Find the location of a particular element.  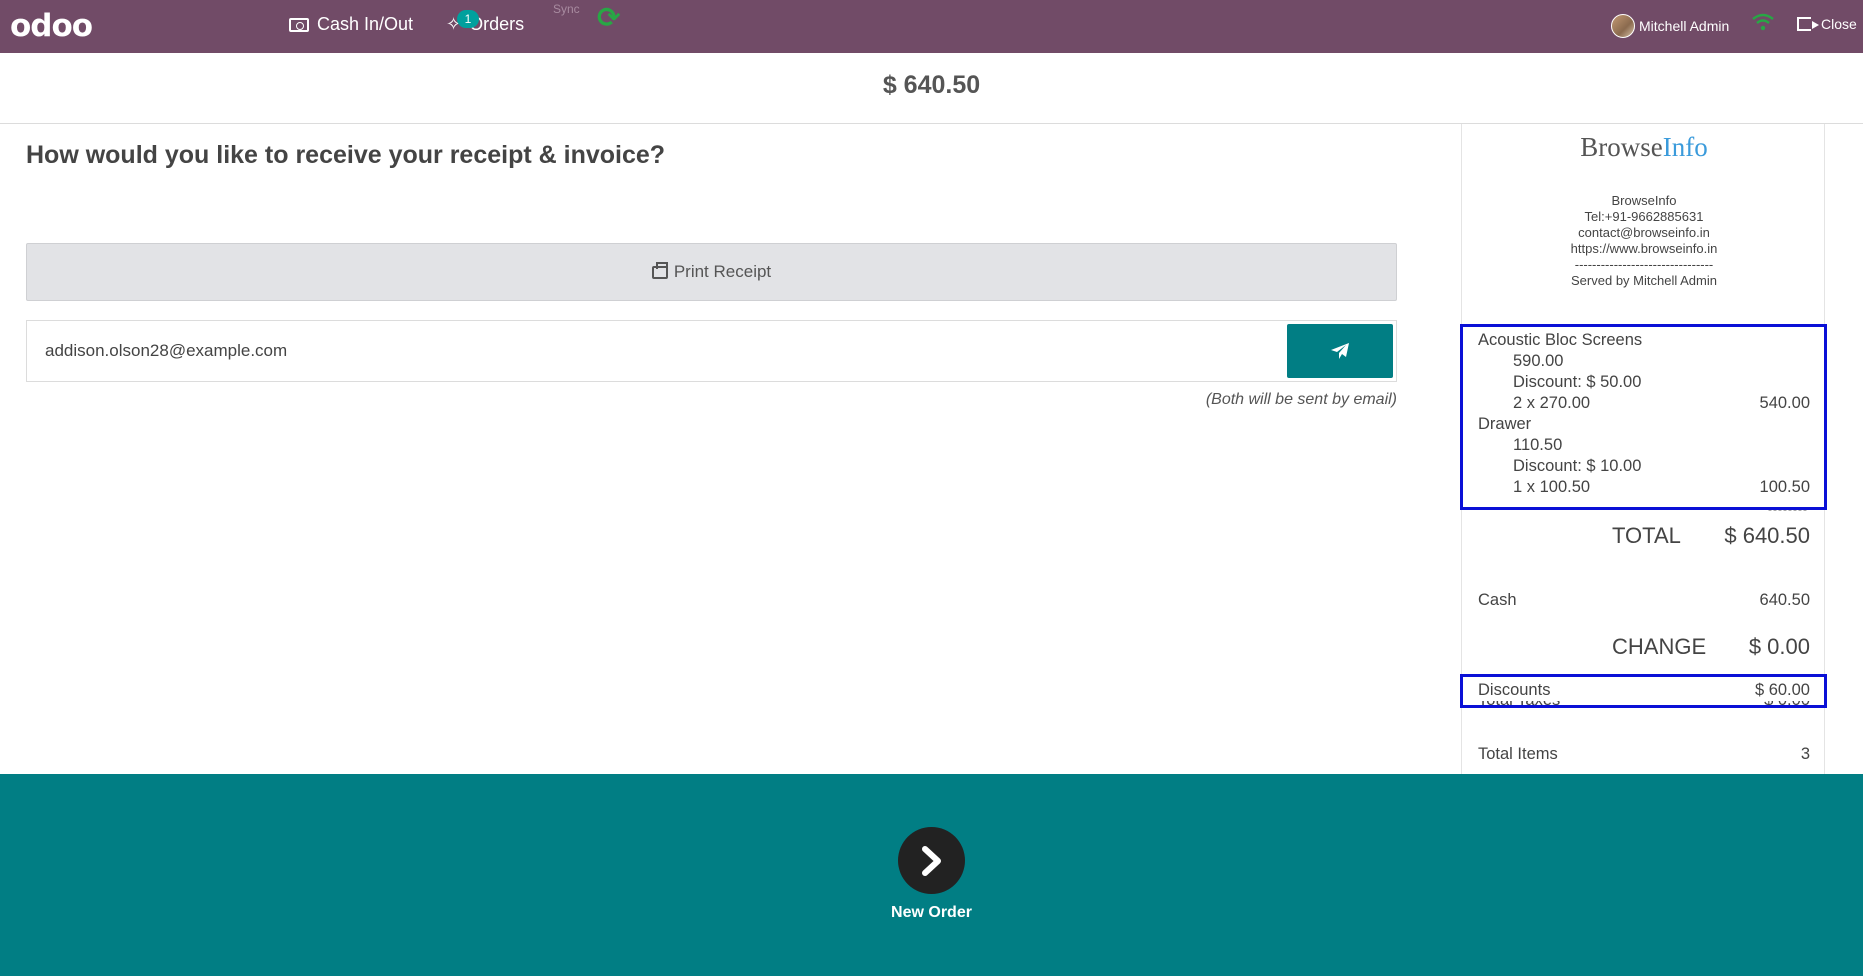

total-value: $ 640.50 is located at coordinates (1767, 535).